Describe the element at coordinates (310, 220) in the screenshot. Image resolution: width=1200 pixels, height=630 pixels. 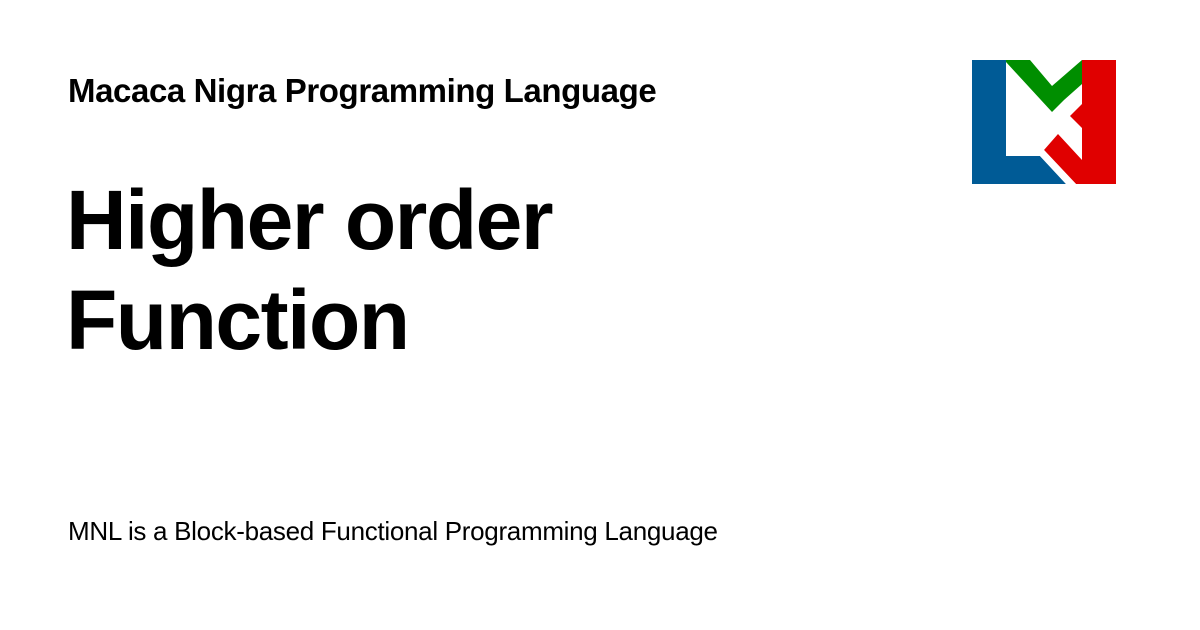
I see `page-title-line-1: Higher order` at that location.